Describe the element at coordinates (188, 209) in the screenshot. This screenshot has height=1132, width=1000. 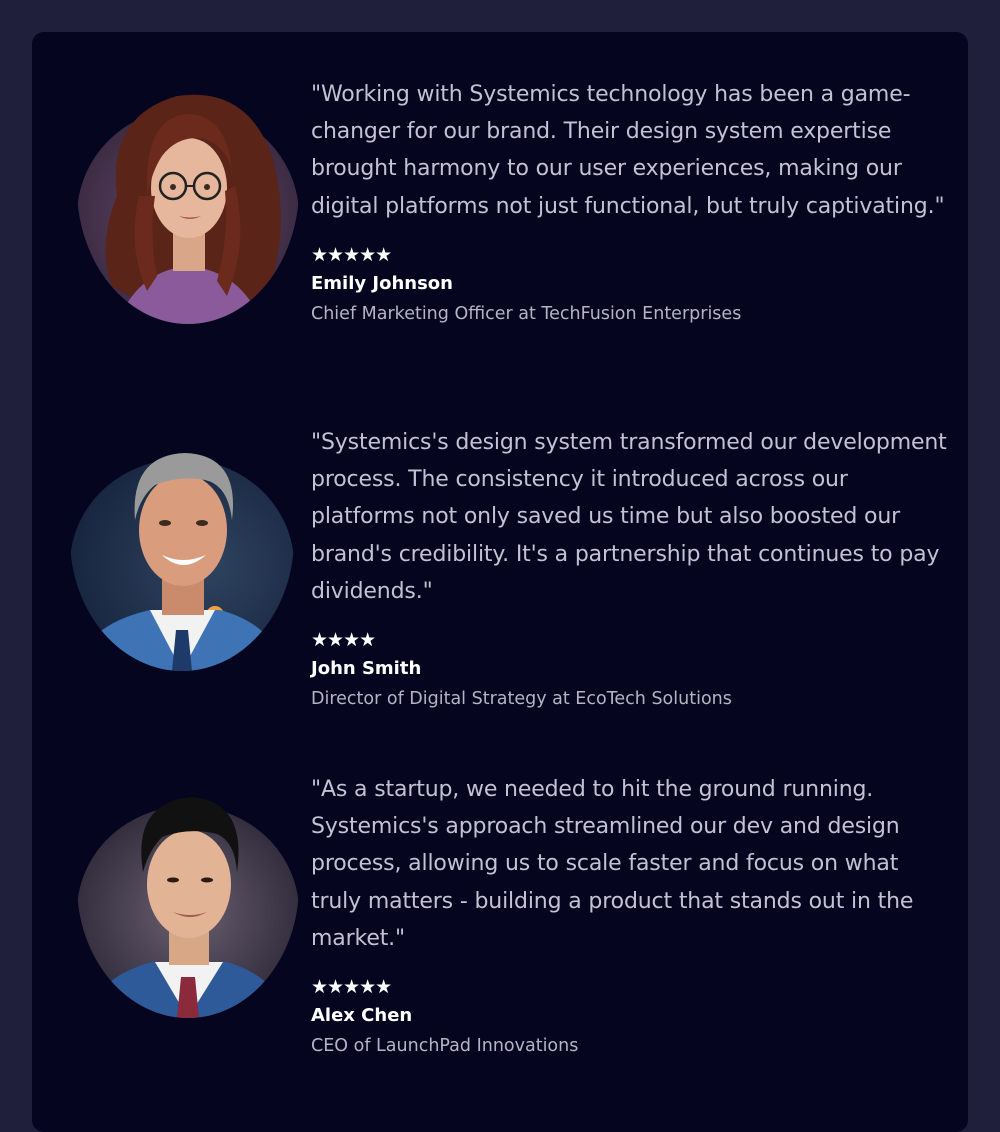
I see `woman-portrait-icon` at that location.